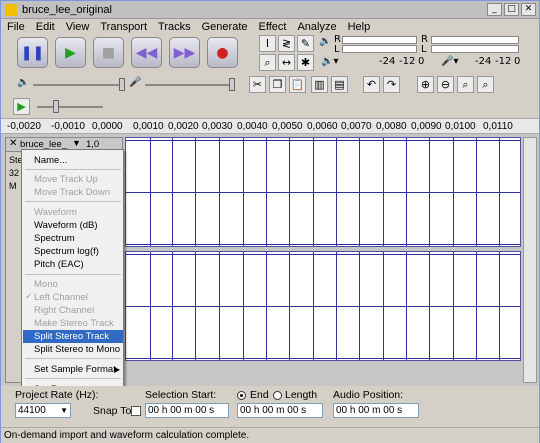 Image resolution: width=540 pixels, height=443 pixels. What do you see at coordinates (29, 297) in the screenshot?
I see `checkmark-icon: ✓` at bounding box center [29, 297].